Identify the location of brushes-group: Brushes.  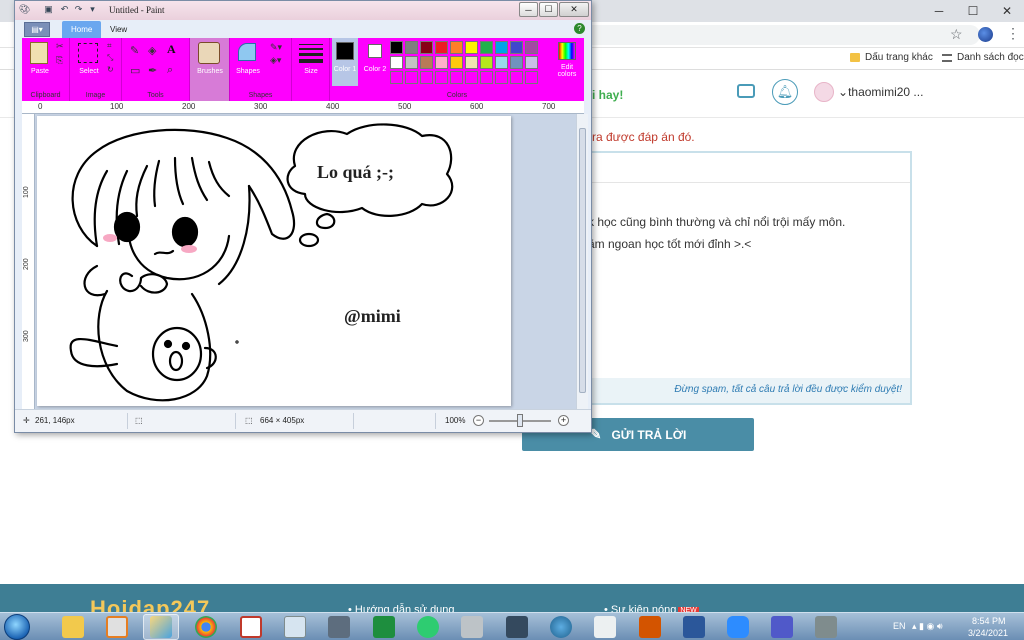
(210, 69).